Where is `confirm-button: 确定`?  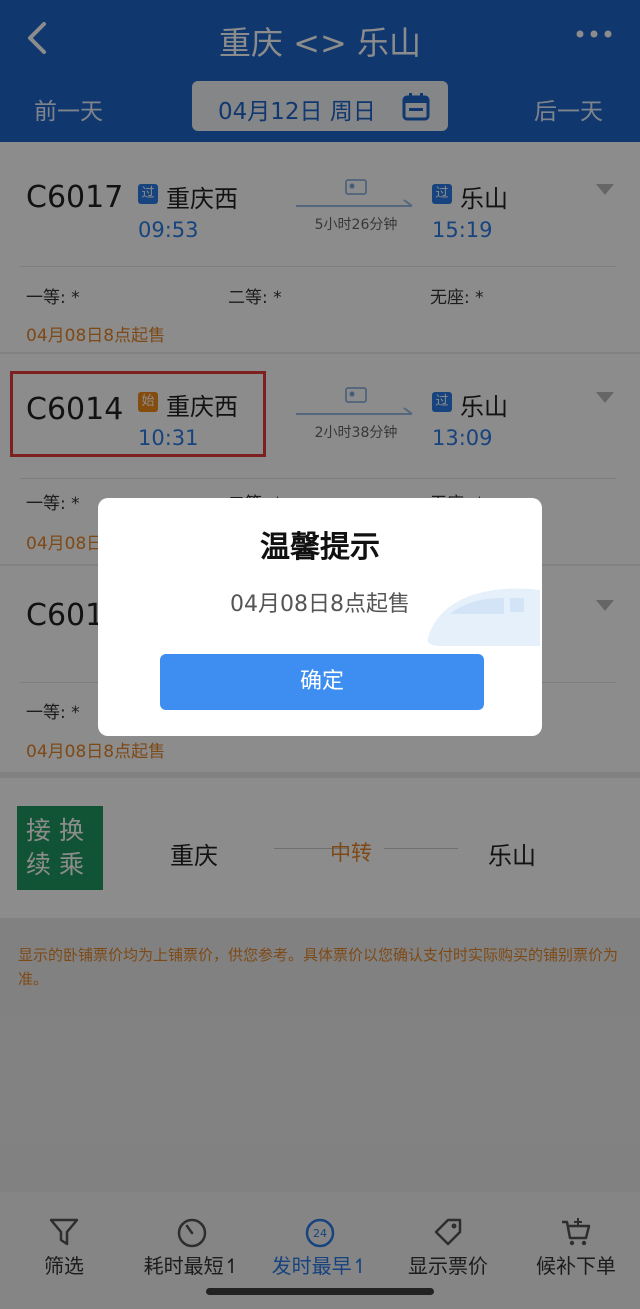 confirm-button: 确定 is located at coordinates (322, 682).